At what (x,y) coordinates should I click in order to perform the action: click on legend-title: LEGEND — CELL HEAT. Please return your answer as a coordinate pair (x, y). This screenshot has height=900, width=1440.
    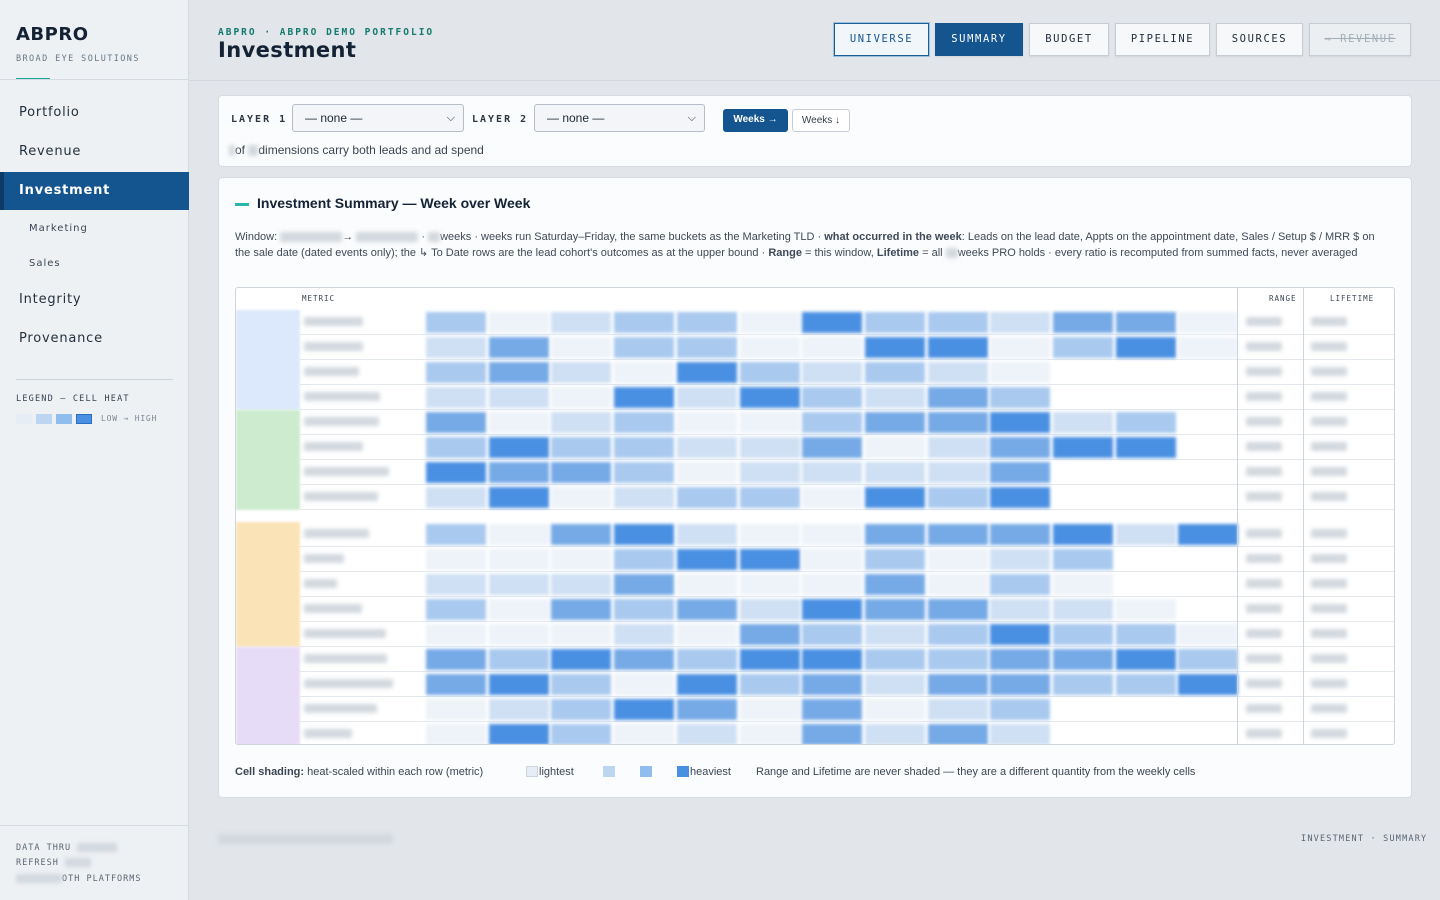
    Looking at the image, I should click on (73, 399).